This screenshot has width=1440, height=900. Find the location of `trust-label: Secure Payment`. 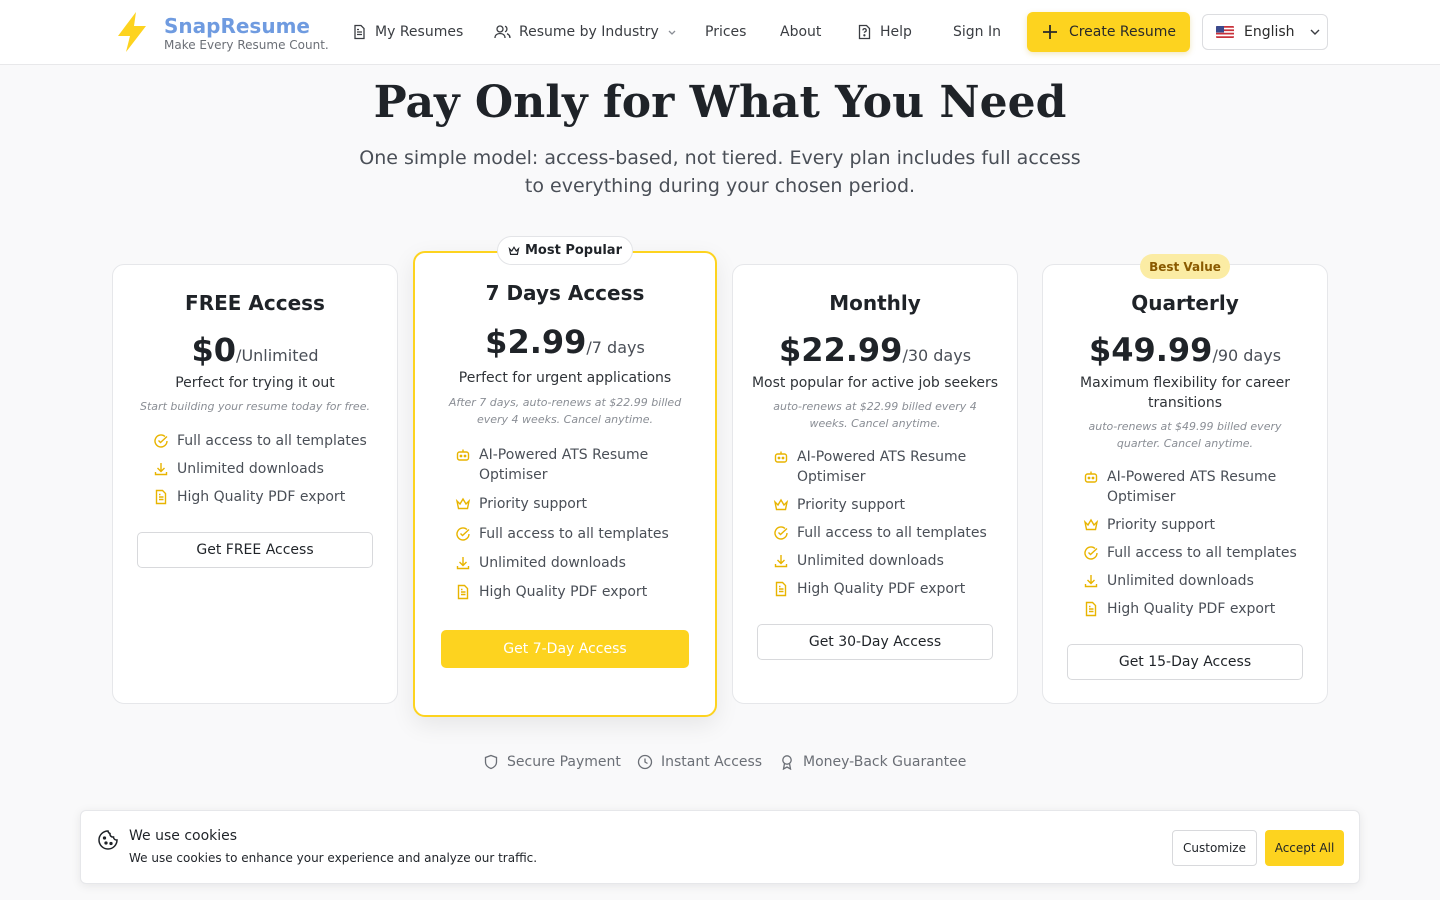

trust-label: Secure Payment is located at coordinates (564, 762).